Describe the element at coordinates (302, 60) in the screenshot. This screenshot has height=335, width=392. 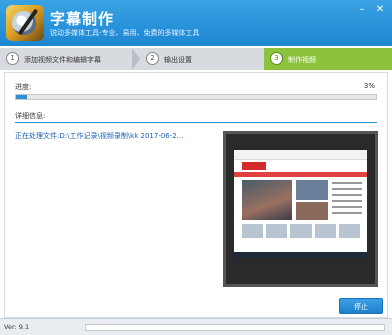
I see `step-label: 制作视频` at that location.